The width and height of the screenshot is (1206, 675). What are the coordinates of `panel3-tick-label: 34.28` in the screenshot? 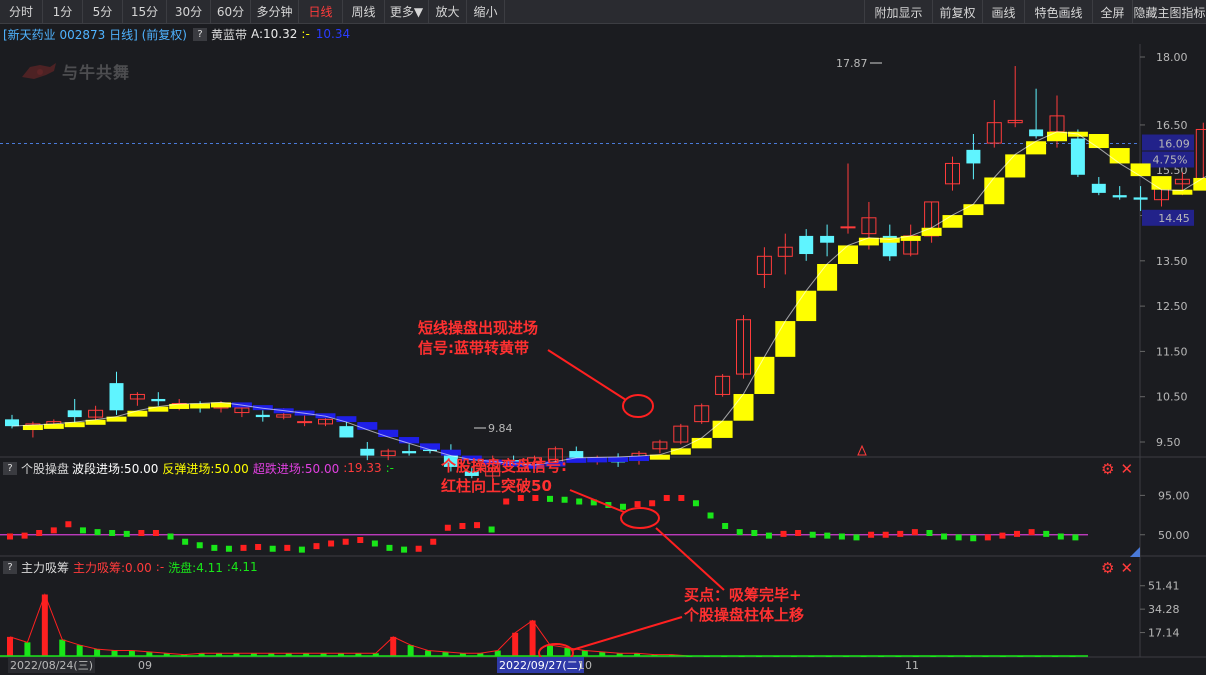 It's located at (1164, 609).